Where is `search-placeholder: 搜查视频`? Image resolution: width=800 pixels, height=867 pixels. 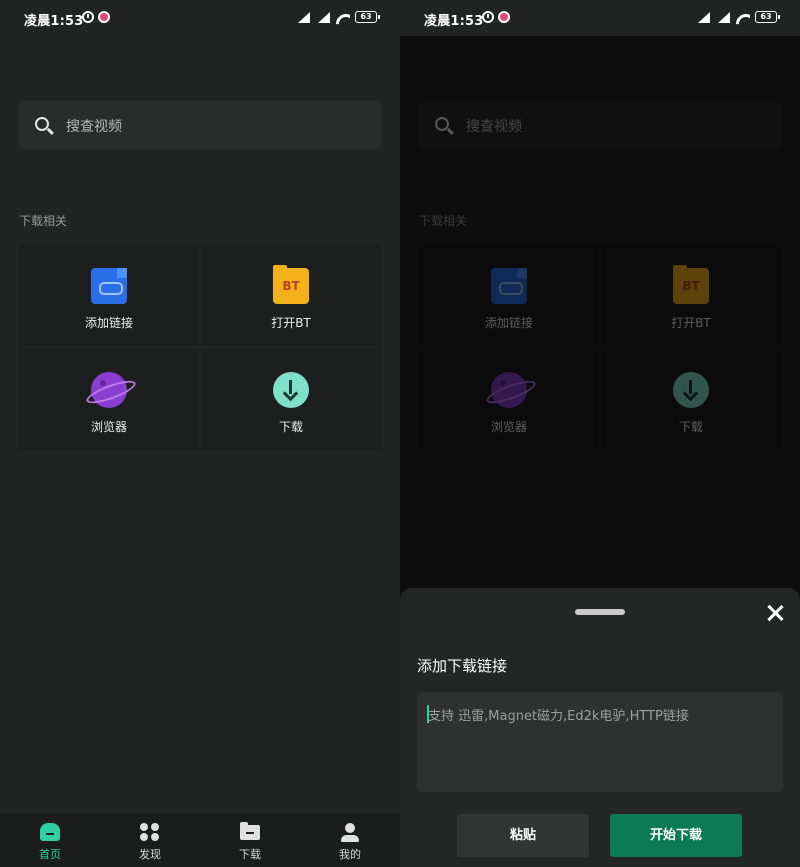 search-placeholder: 搜查视频 is located at coordinates (94, 127).